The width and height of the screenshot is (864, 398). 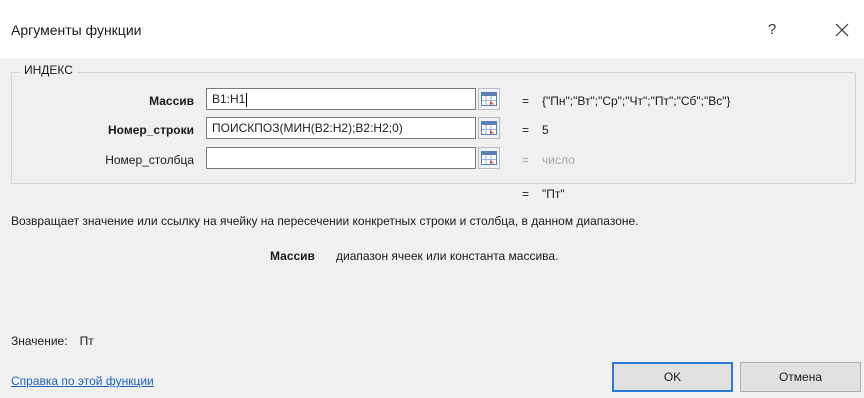 I want to click on arg-input-array: B1:H1, so click(x=341, y=99).